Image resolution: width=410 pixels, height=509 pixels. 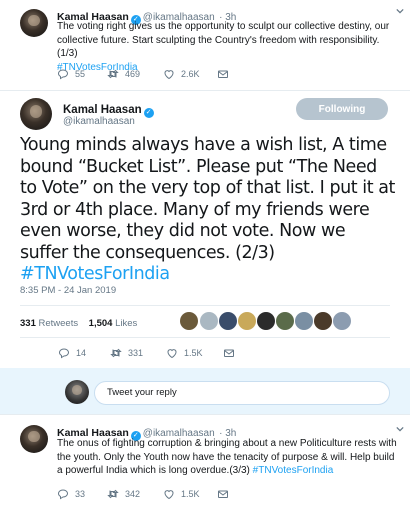 What do you see at coordinates (71, 74) in the screenshot?
I see `reply-button: 55` at bounding box center [71, 74].